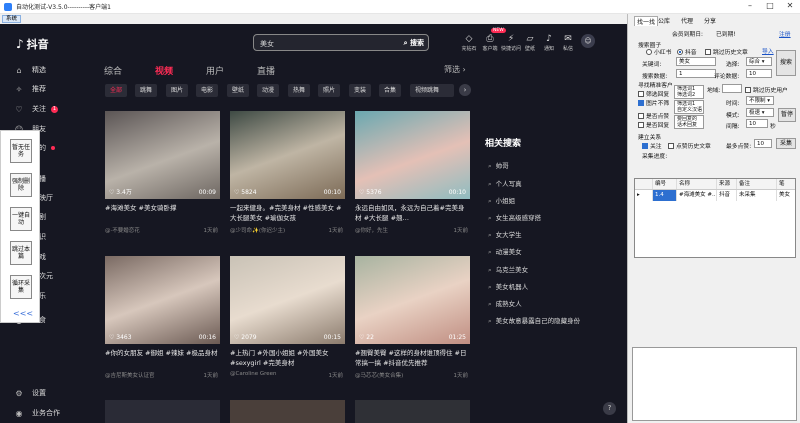 The height and width of the screenshot is (423, 800). I want to click on related-item: ⌕ 女大学生, so click(505, 234).